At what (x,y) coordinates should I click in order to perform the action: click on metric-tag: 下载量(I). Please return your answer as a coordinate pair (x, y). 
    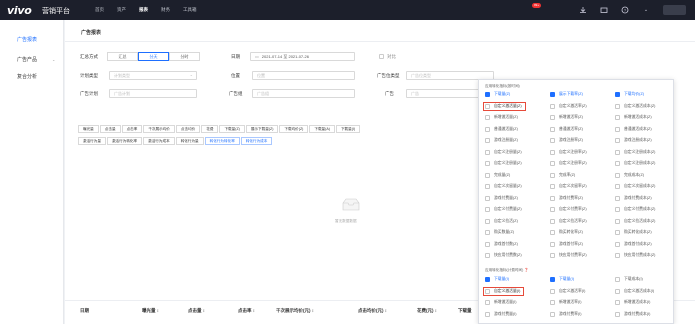
    Looking at the image, I should click on (348, 129).